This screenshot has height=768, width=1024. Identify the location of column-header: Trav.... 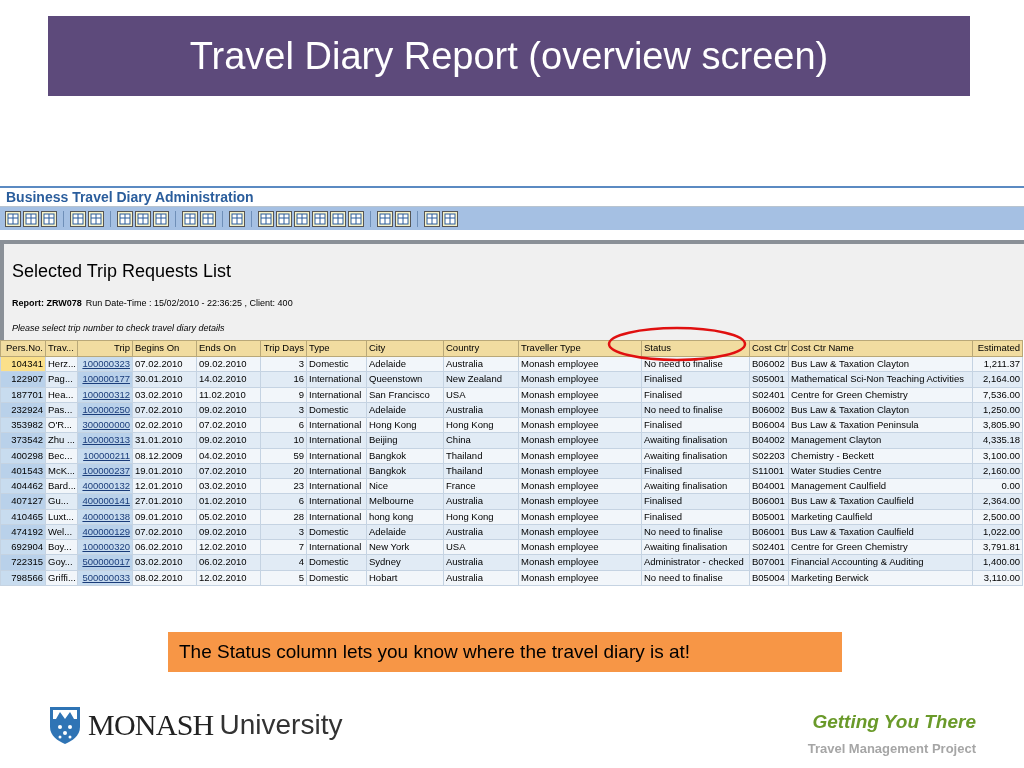
(61, 348).